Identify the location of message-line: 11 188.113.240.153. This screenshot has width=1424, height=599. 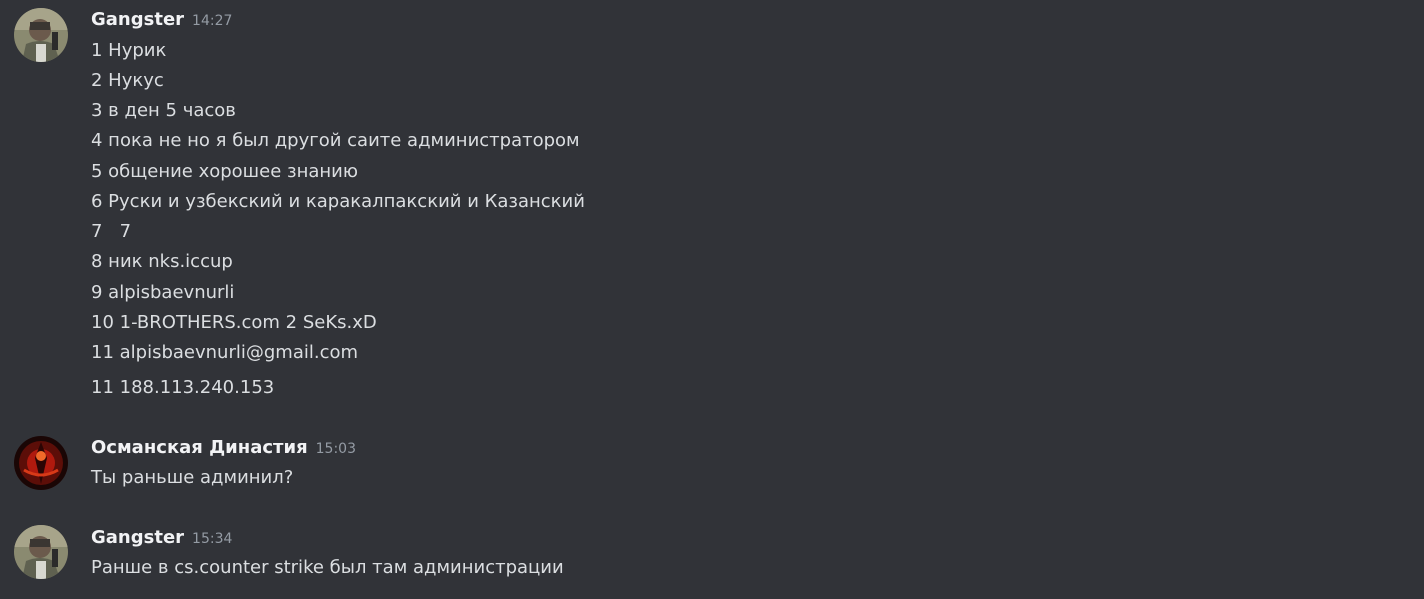
(183, 387).